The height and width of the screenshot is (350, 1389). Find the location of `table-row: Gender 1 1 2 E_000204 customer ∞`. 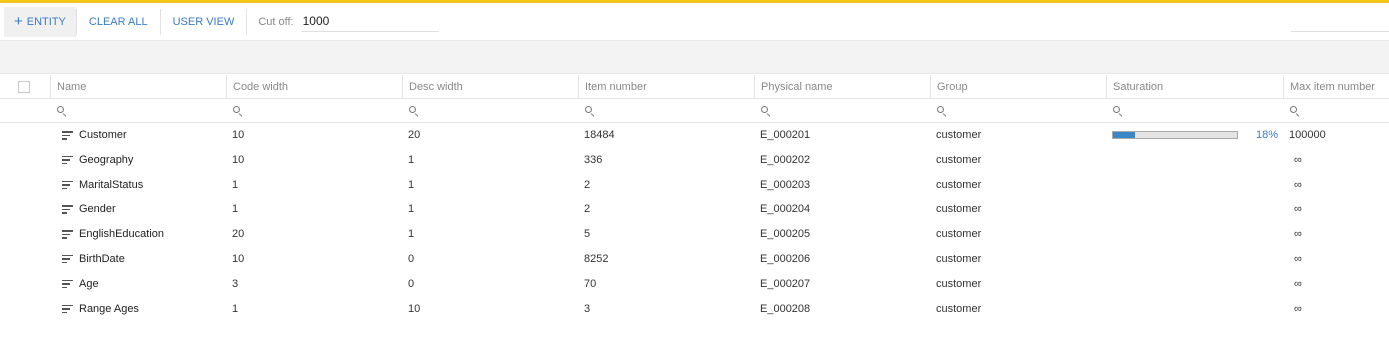

table-row: Gender 1 1 2 E_000204 customer ∞ is located at coordinates (694, 209).